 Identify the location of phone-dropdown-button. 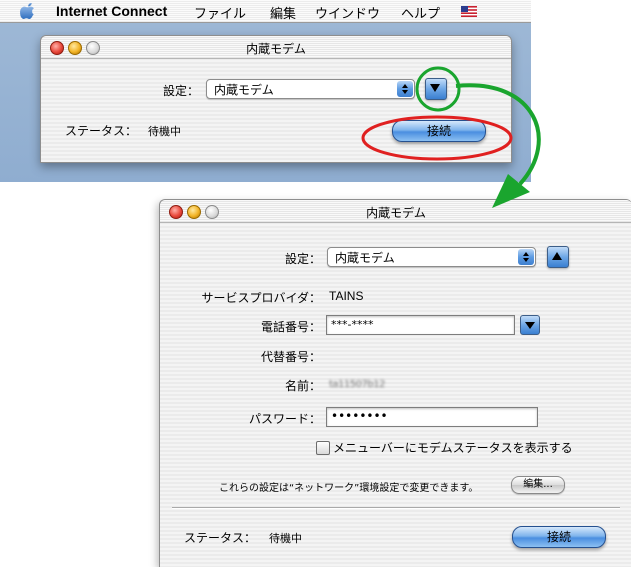
(530, 325).